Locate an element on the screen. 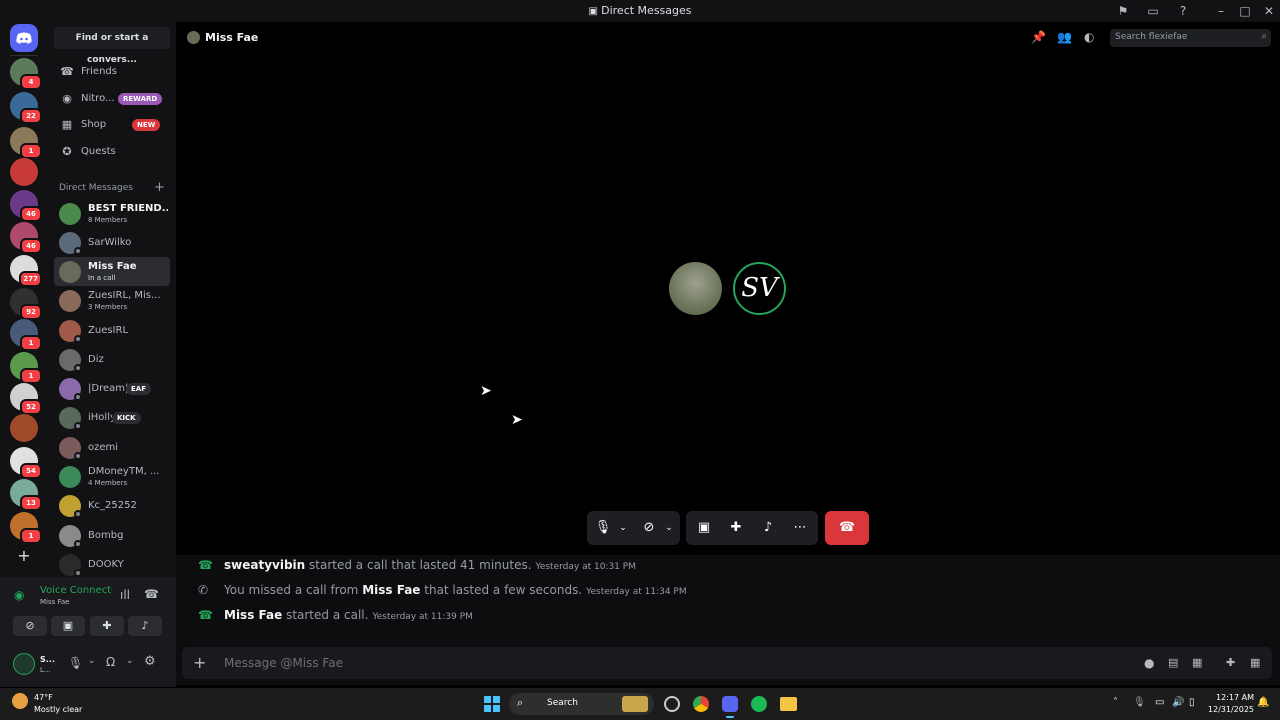 The height and width of the screenshot is (720, 1280). search-input: Search flexiefae ⌕ is located at coordinates (1190, 38).